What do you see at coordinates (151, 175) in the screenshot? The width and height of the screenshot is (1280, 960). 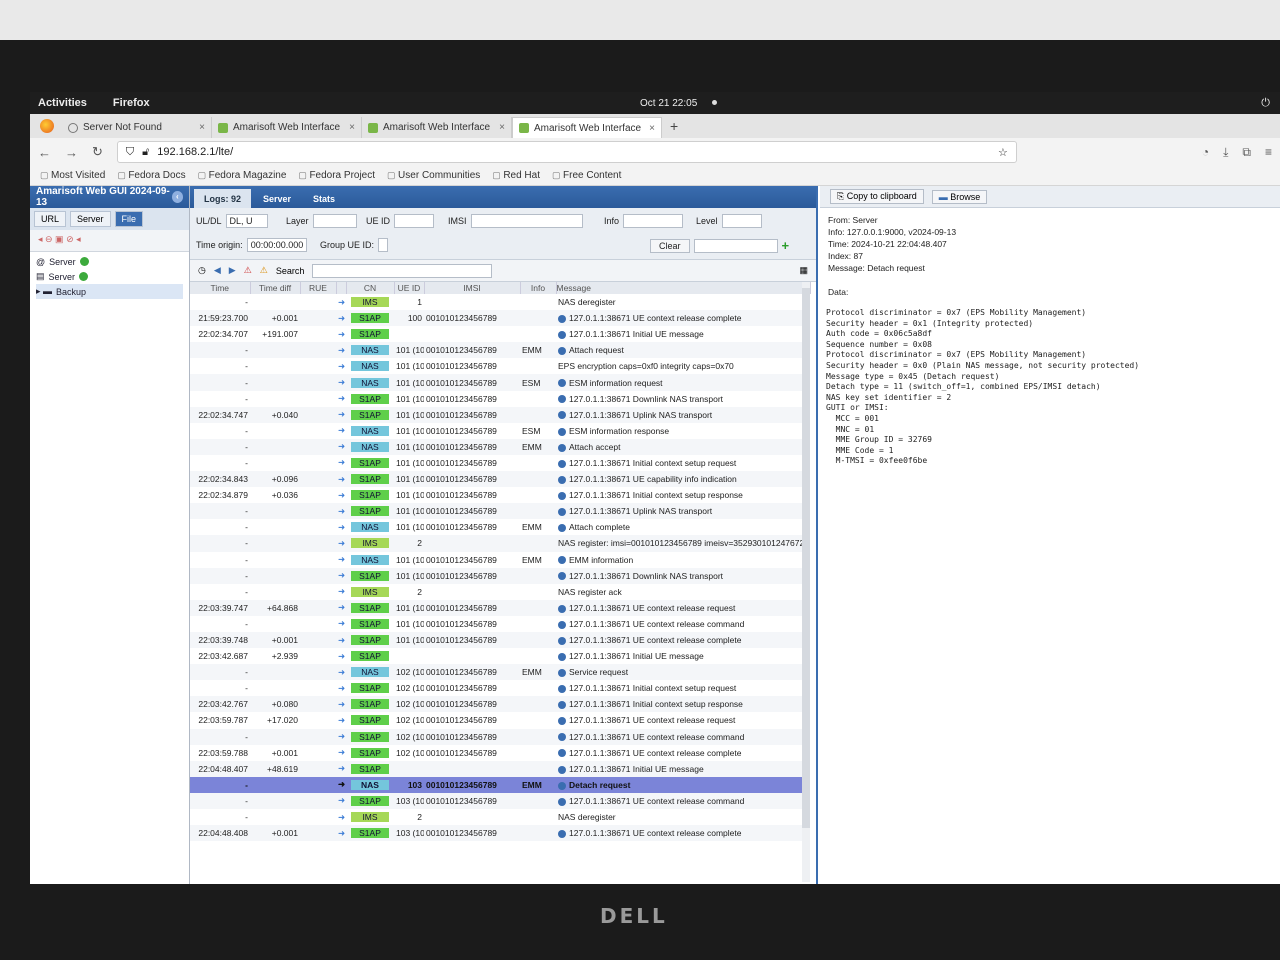 I see `bookmark-item: Fedora Docs` at bounding box center [151, 175].